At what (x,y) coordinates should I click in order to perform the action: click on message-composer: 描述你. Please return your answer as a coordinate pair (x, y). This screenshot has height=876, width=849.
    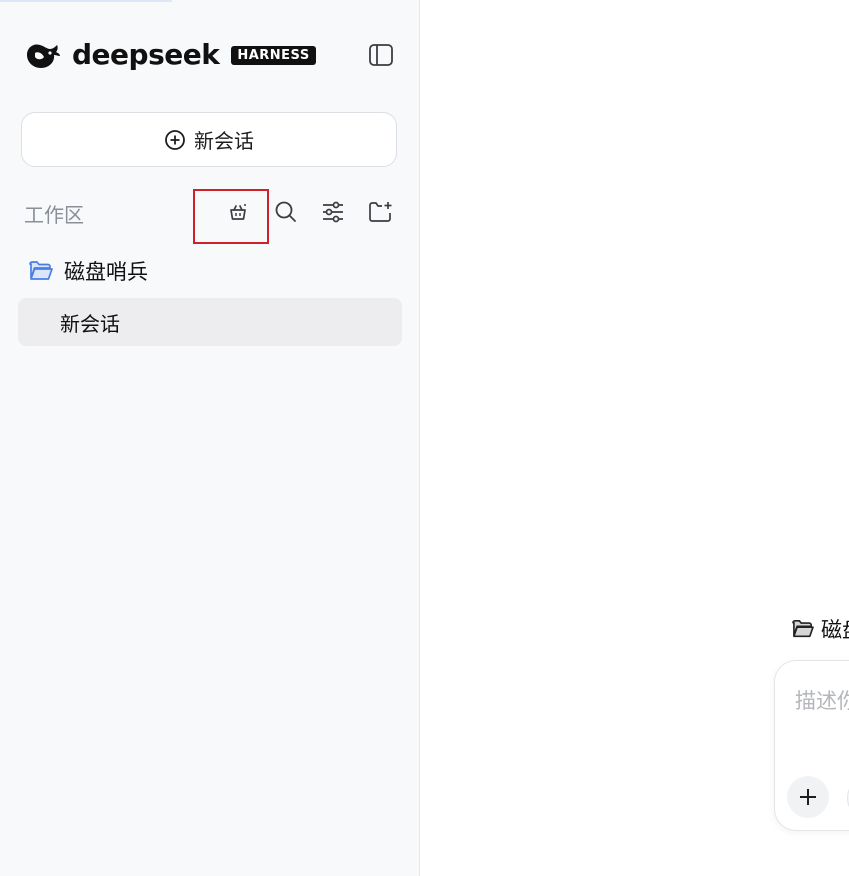
    Looking at the image, I should click on (811, 745).